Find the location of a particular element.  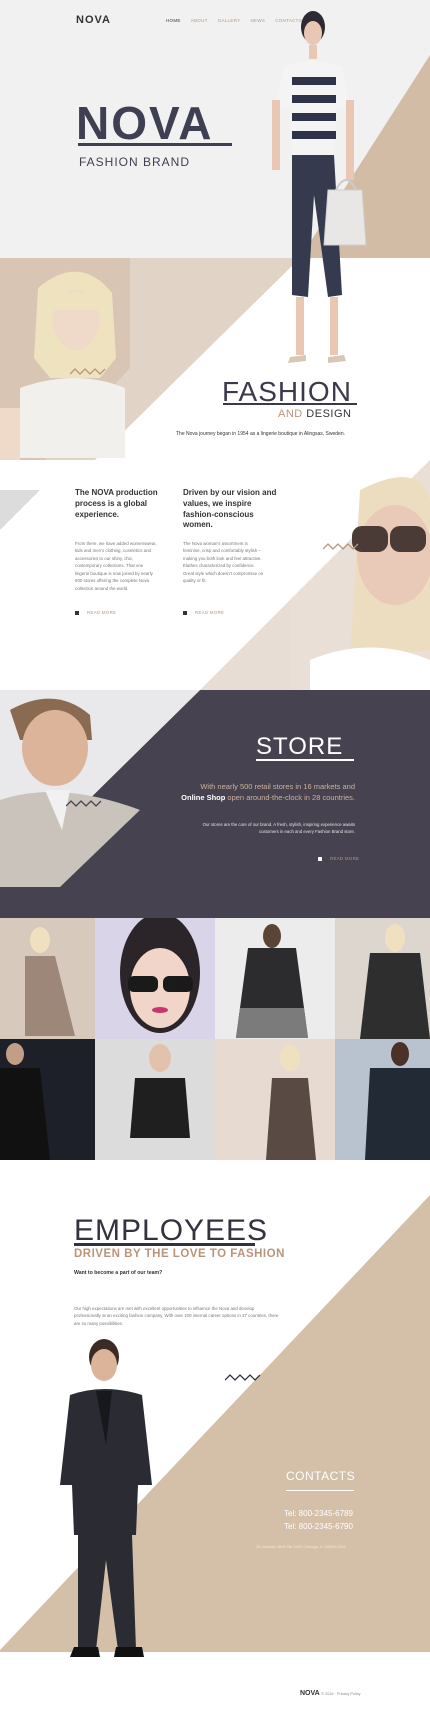

footer: NOVA © 2016 · Privacy Policy is located at coordinates (330, 1693).